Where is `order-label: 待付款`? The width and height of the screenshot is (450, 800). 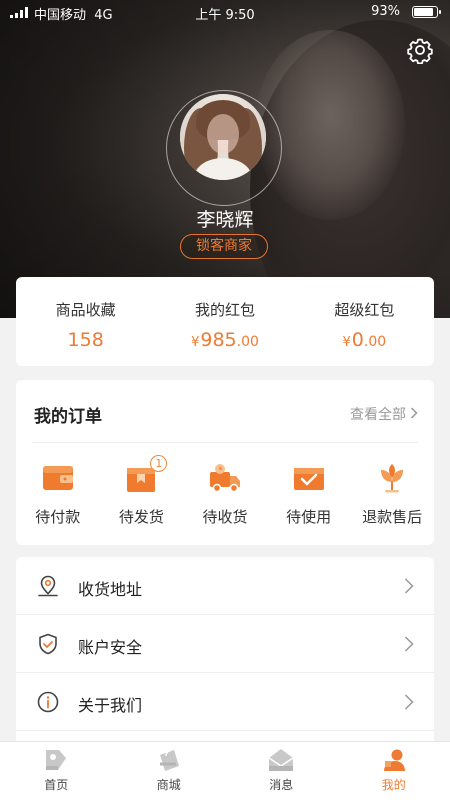 order-label: 待付款 is located at coordinates (58, 517).